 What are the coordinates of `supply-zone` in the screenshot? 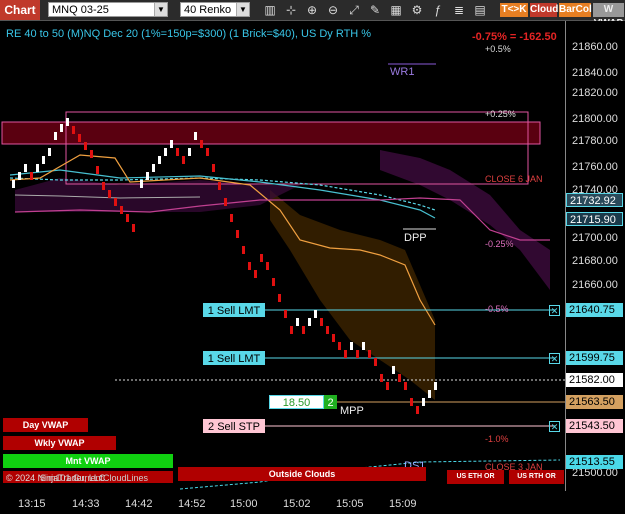 It's located at (271, 133).